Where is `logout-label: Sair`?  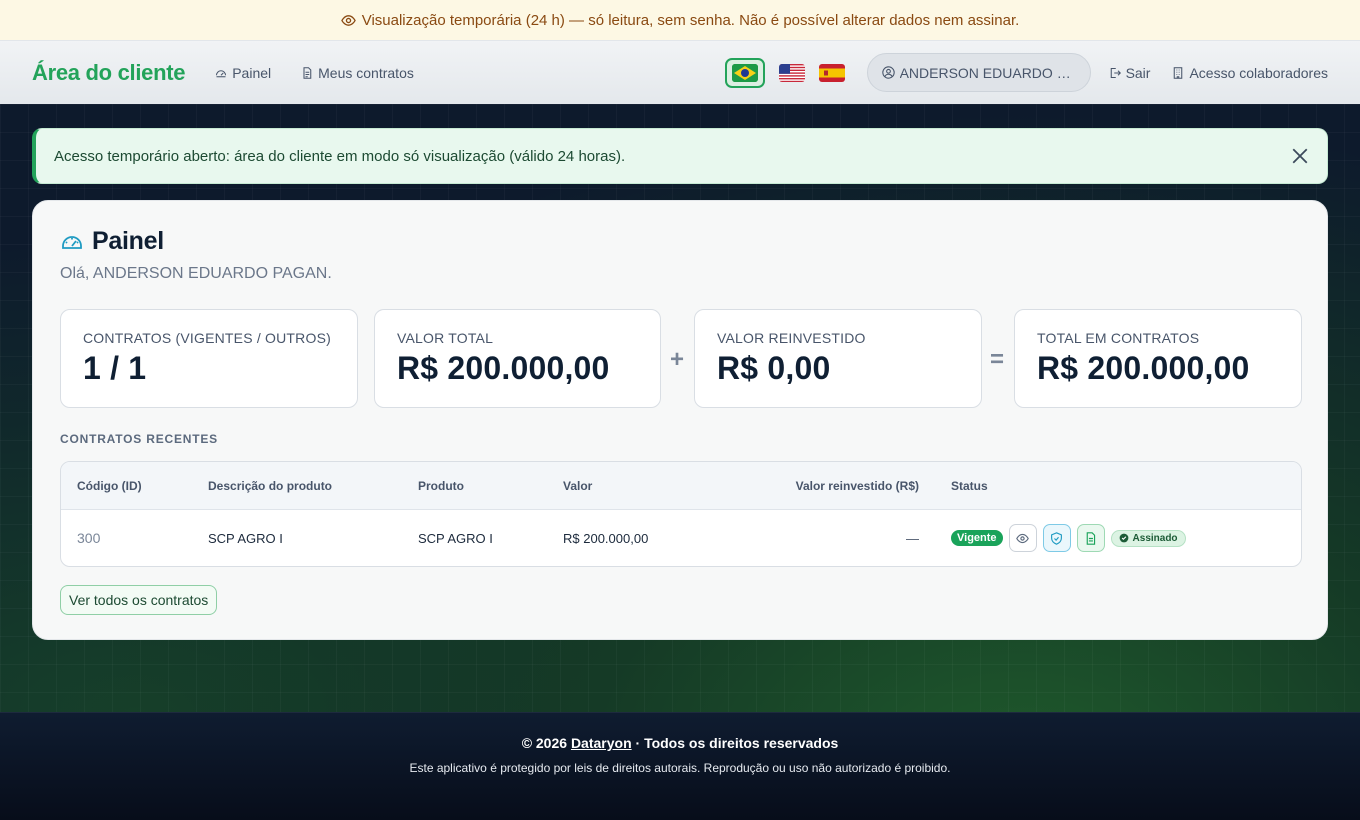 logout-label: Sair is located at coordinates (1138, 72).